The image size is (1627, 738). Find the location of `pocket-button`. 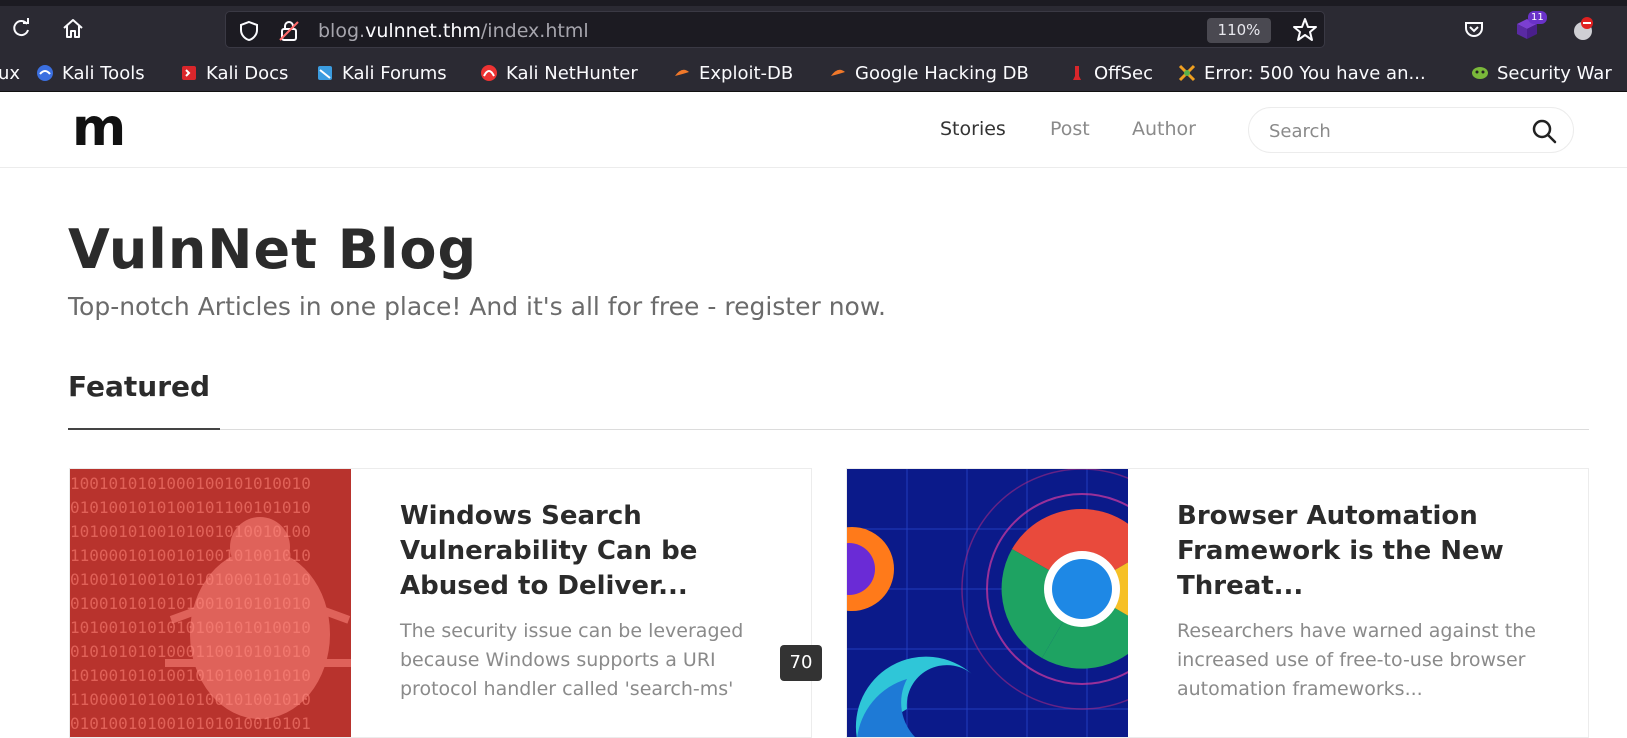

pocket-button is located at coordinates (1474, 29).